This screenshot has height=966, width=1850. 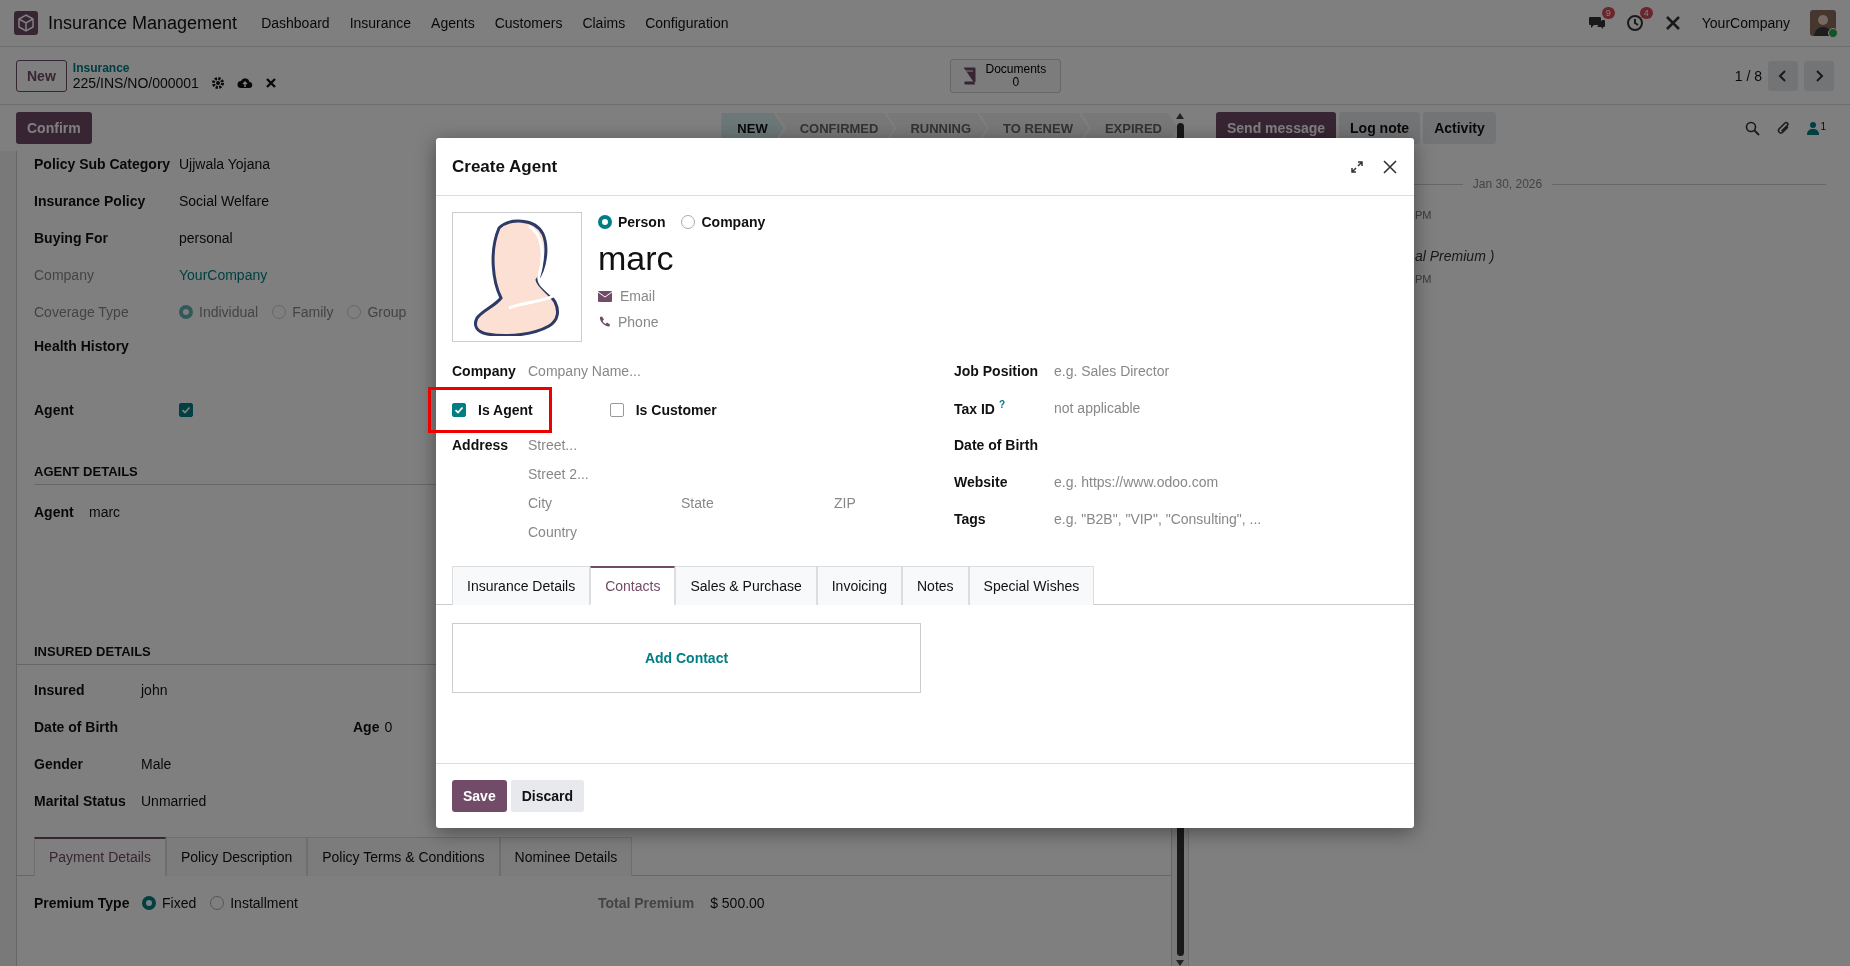 I want to click on option-label: Installment, so click(x=264, y=902).